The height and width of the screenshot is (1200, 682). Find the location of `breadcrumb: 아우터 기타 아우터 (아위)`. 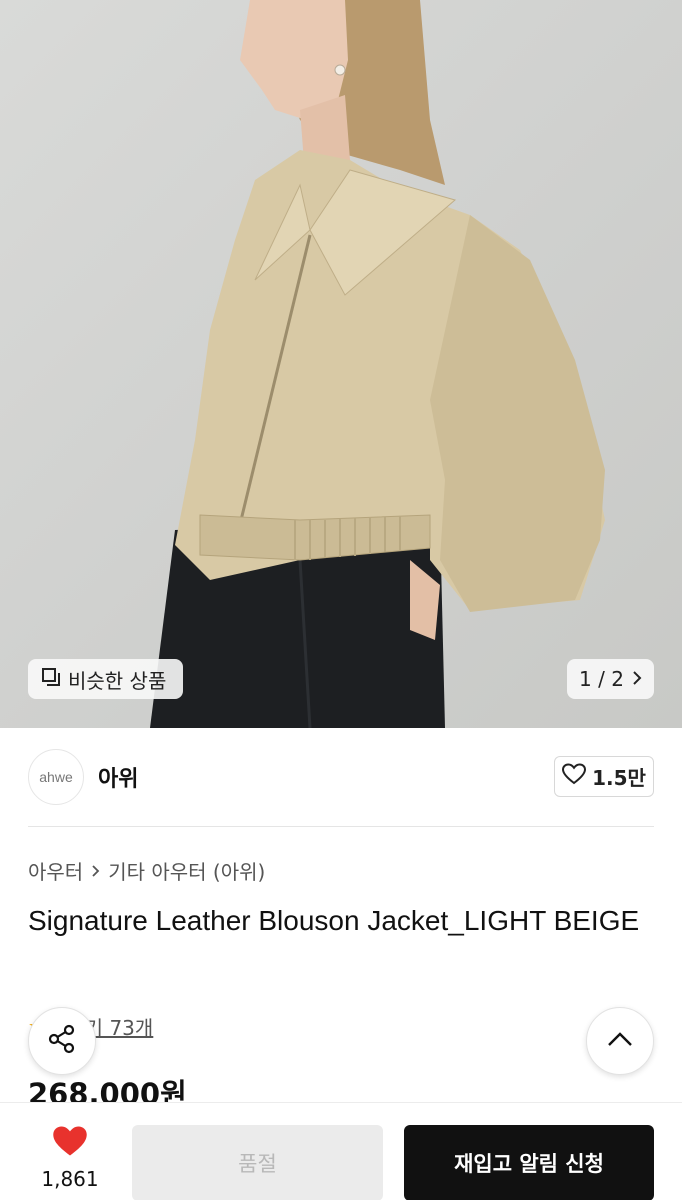

breadcrumb: 아우터 기타 아우터 (아위) is located at coordinates (146, 870).